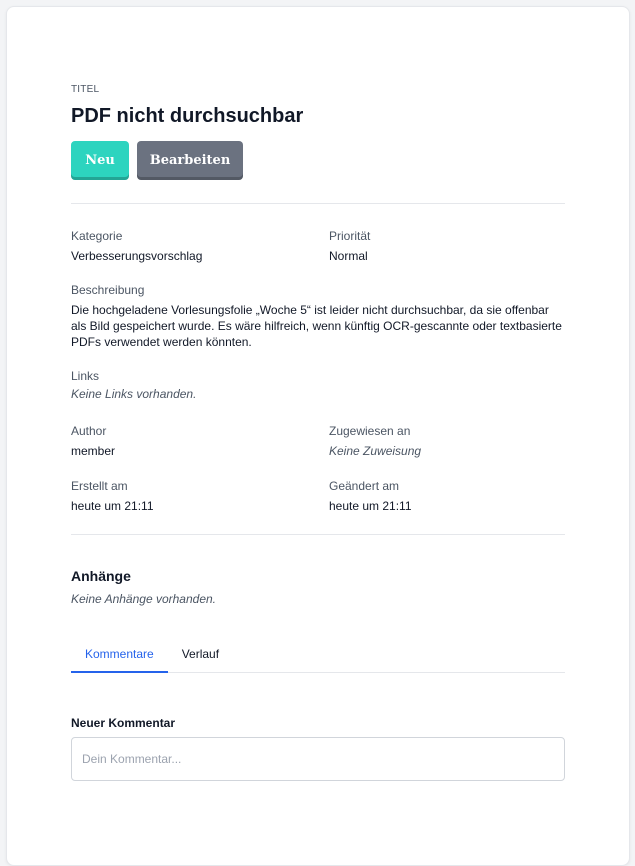 Image resolution: width=635 pixels, height=866 pixels. What do you see at coordinates (134, 394) in the screenshot?
I see `links-empty: Keine Links vorhanden.` at bounding box center [134, 394].